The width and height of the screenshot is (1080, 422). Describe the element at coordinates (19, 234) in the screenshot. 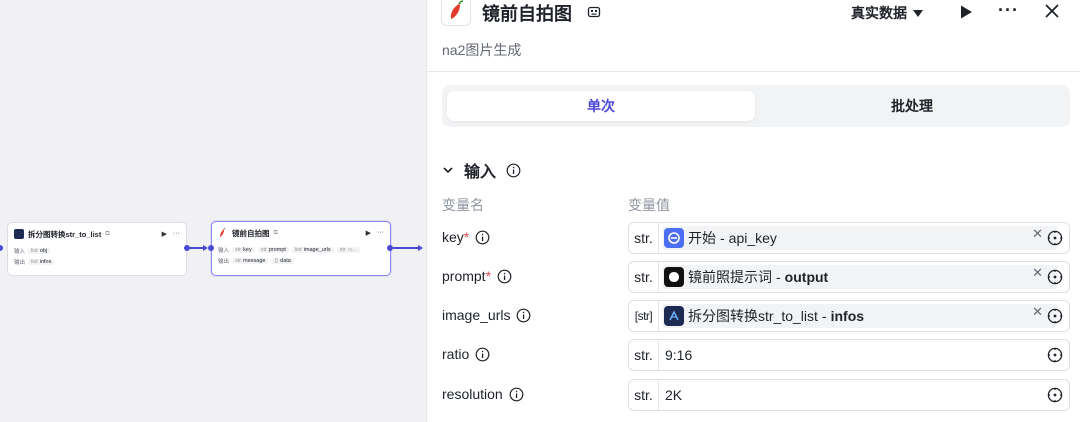

I see `code-node-icon` at that location.